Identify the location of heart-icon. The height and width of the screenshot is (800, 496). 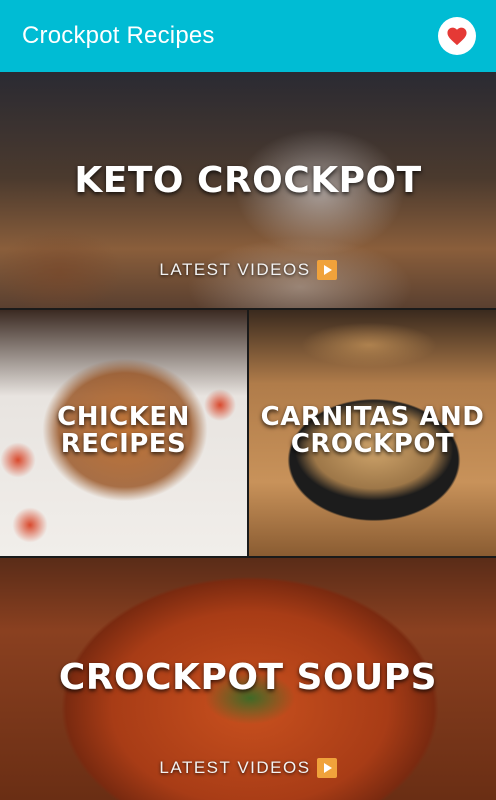
(457, 36).